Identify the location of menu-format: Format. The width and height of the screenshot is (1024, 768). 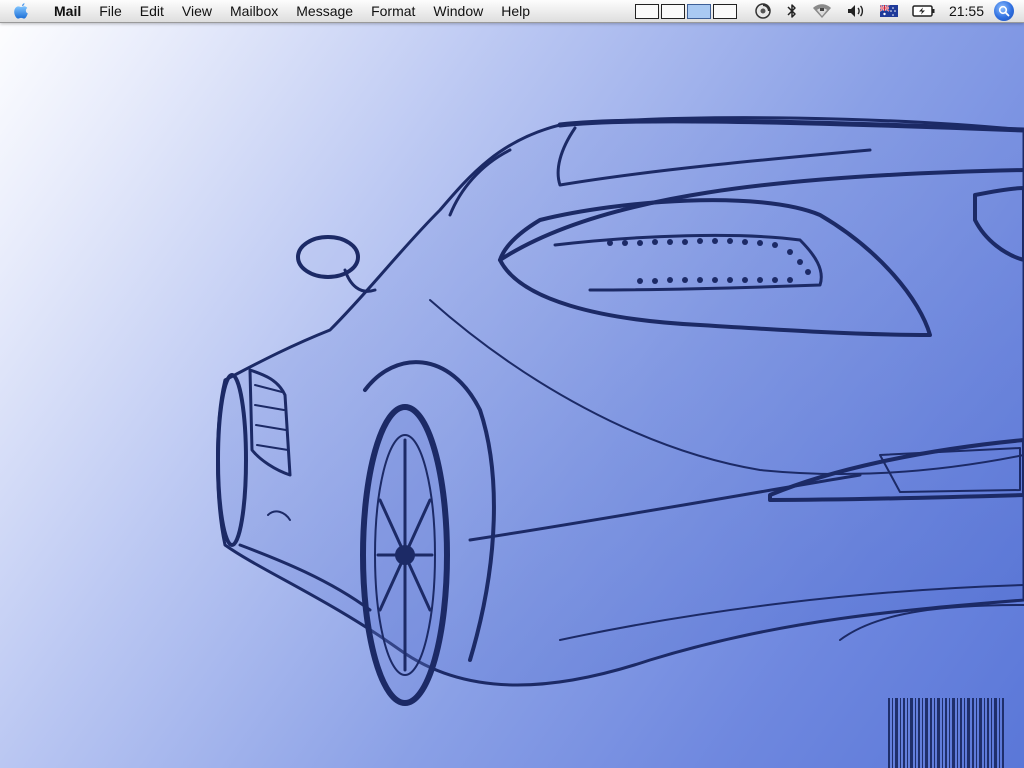
(393, 11).